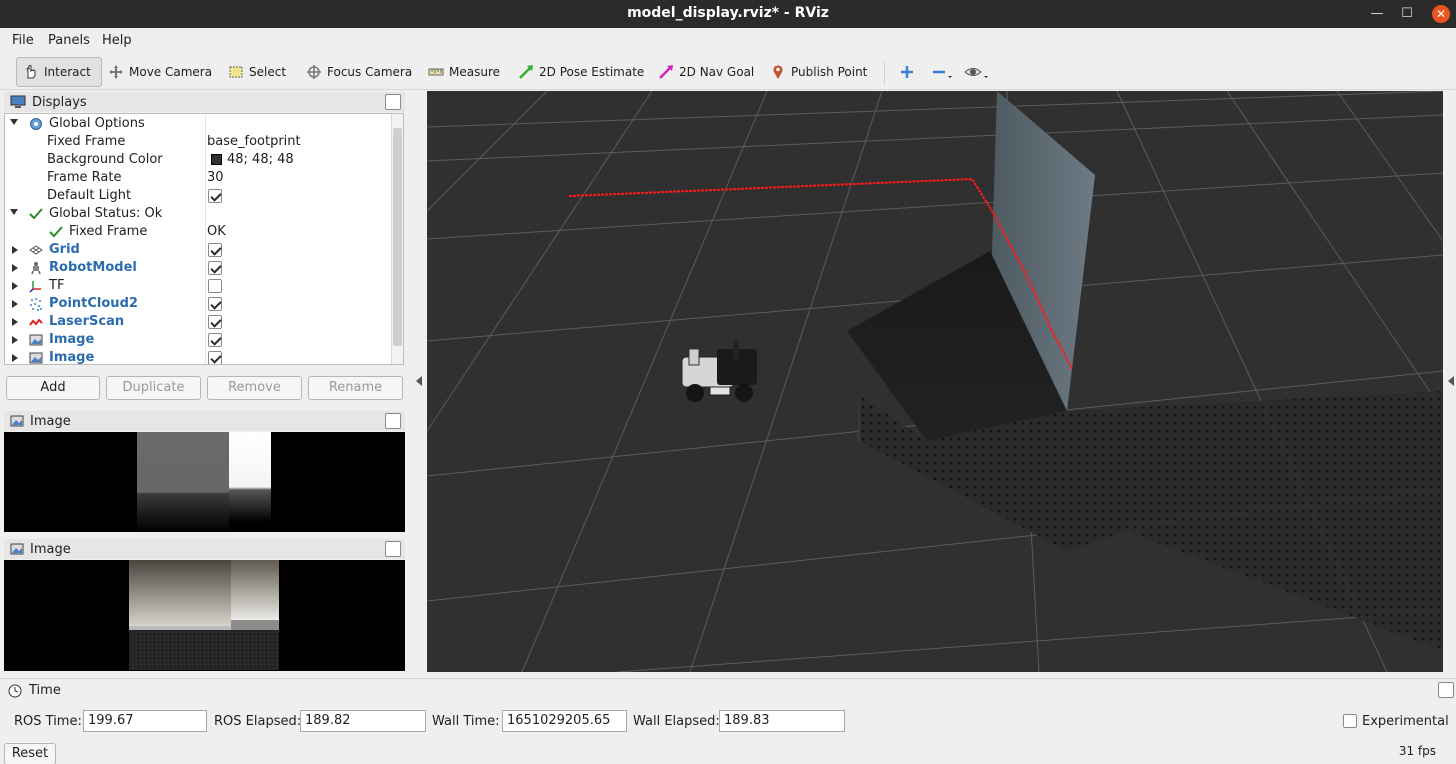 This screenshot has width=1456, height=764. I want to click on fixed-frame-value: base_footprint, so click(254, 141).